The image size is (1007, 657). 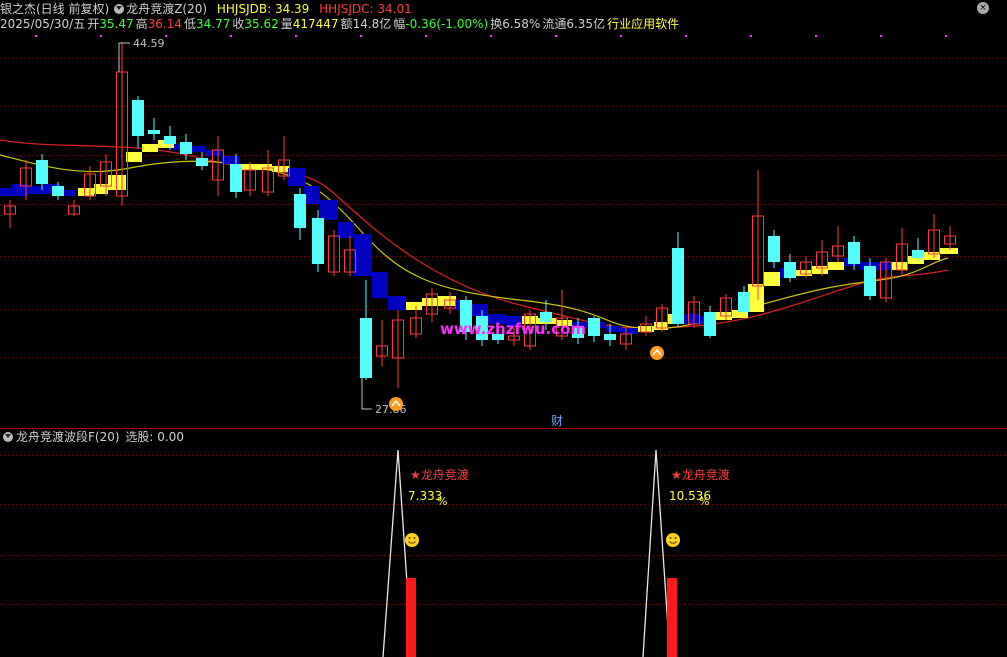 What do you see at coordinates (513, 329) in the screenshot?
I see `watermark: www.zhzfwu.com` at bounding box center [513, 329].